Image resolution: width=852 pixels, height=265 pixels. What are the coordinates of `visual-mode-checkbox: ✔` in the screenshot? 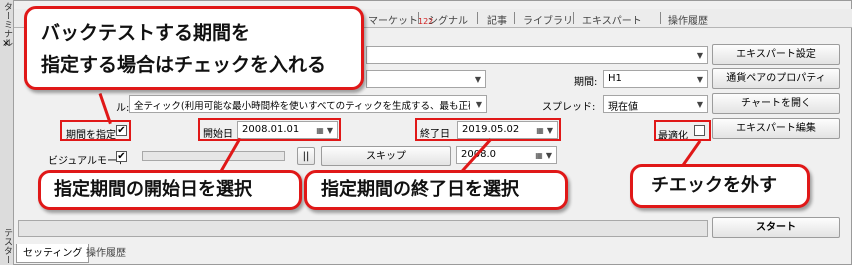 It's located at (121, 156).